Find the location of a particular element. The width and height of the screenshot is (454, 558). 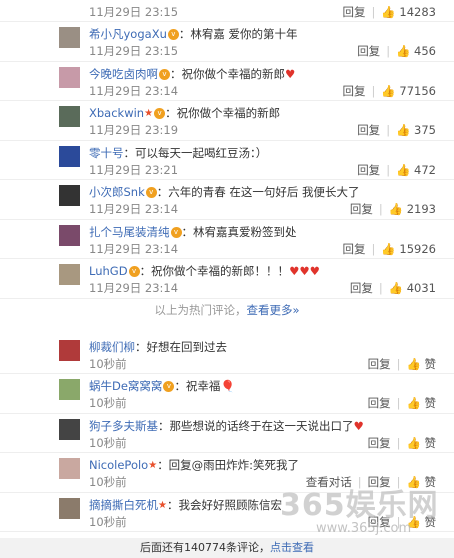

view-more-hot-link: 查看更多 is located at coordinates (269, 310).